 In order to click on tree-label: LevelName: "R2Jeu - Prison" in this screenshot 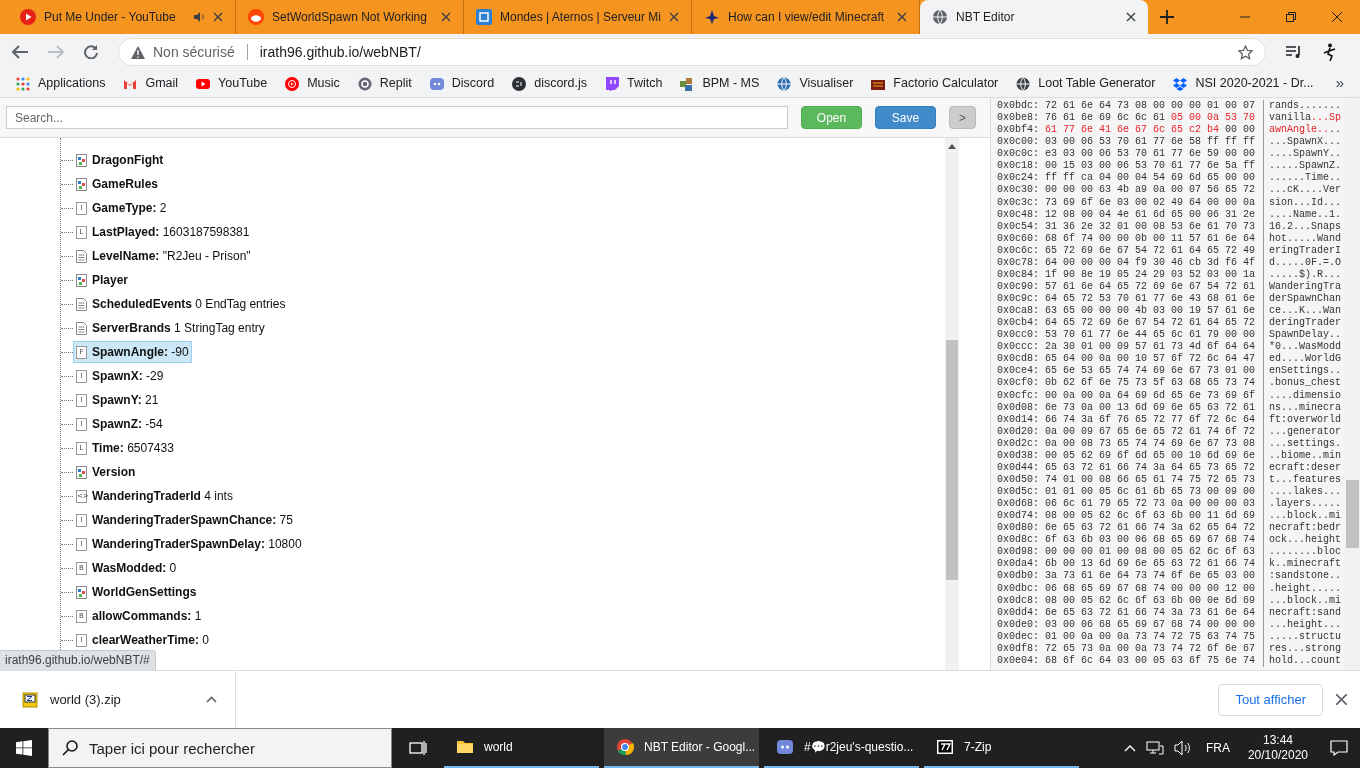, I will do `click(171, 256)`.